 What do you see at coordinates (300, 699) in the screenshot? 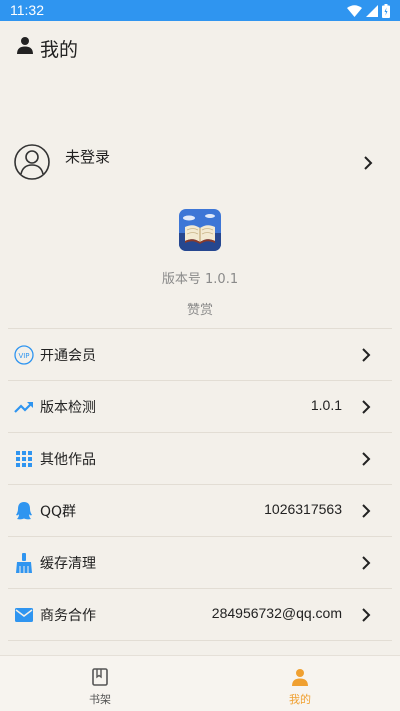
I see `tab-label: 我的` at bounding box center [300, 699].